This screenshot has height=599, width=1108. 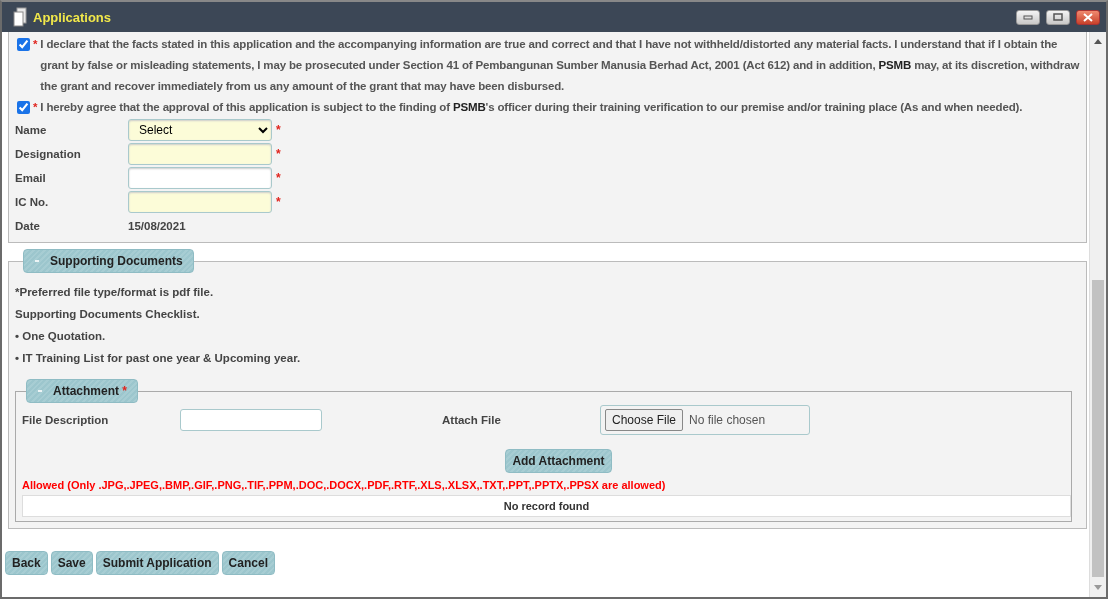 What do you see at coordinates (20, 17) in the screenshot?
I see `document-icon` at bounding box center [20, 17].